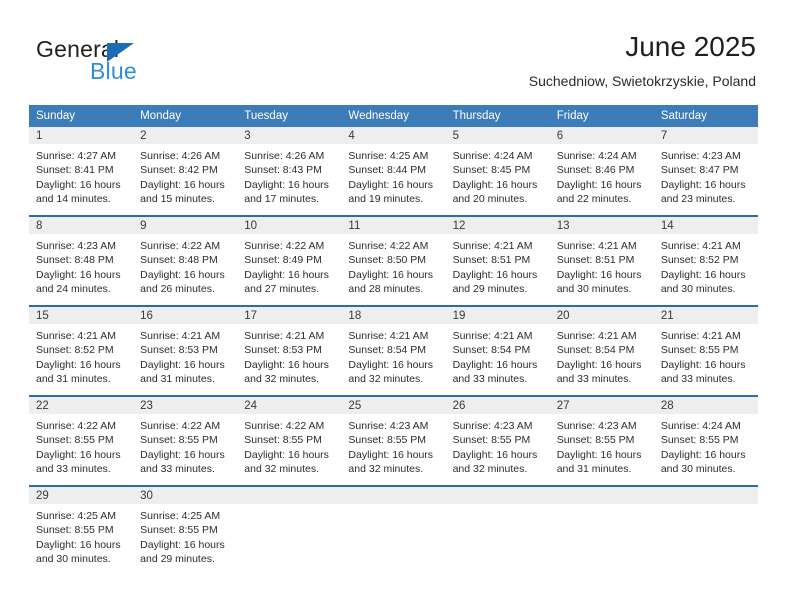  What do you see at coordinates (393, 135) in the screenshot?
I see `day-number: 4` at bounding box center [393, 135].